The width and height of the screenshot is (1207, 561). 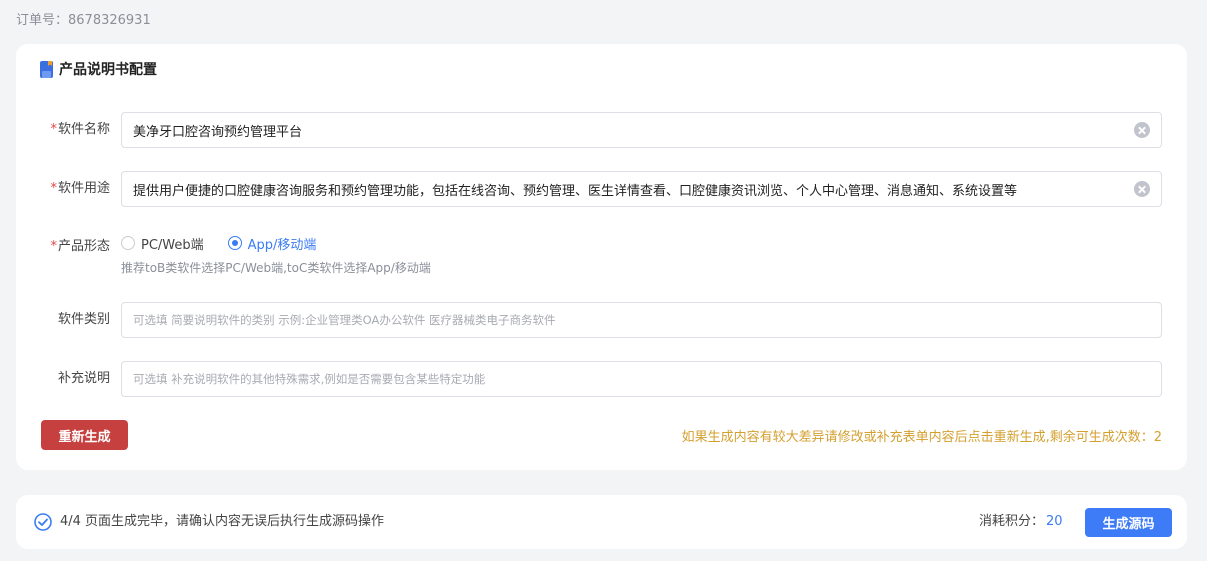 What do you see at coordinates (641, 130) in the screenshot?
I see `software-name-input: 美净牙口腔咨询预约管理平台` at bounding box center [641, 130].